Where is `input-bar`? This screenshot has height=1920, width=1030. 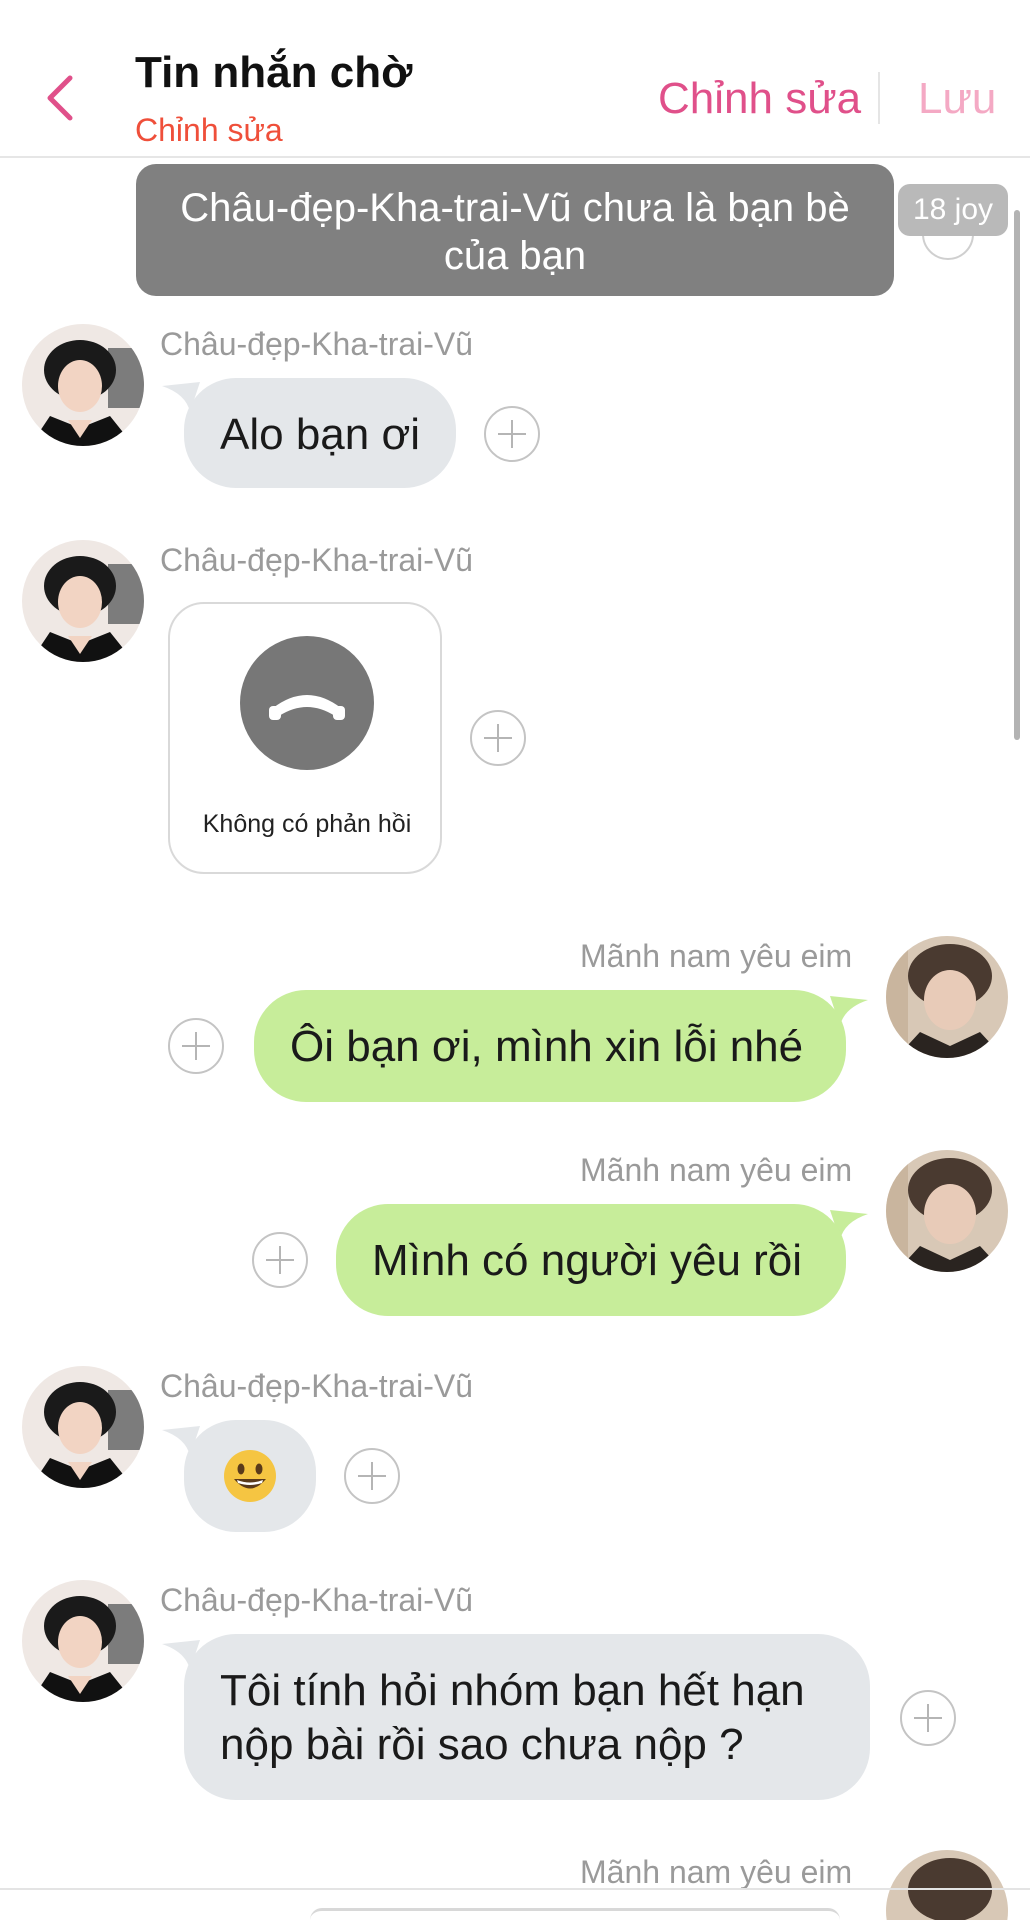 input-bar is located at coordinates (575, 1914).